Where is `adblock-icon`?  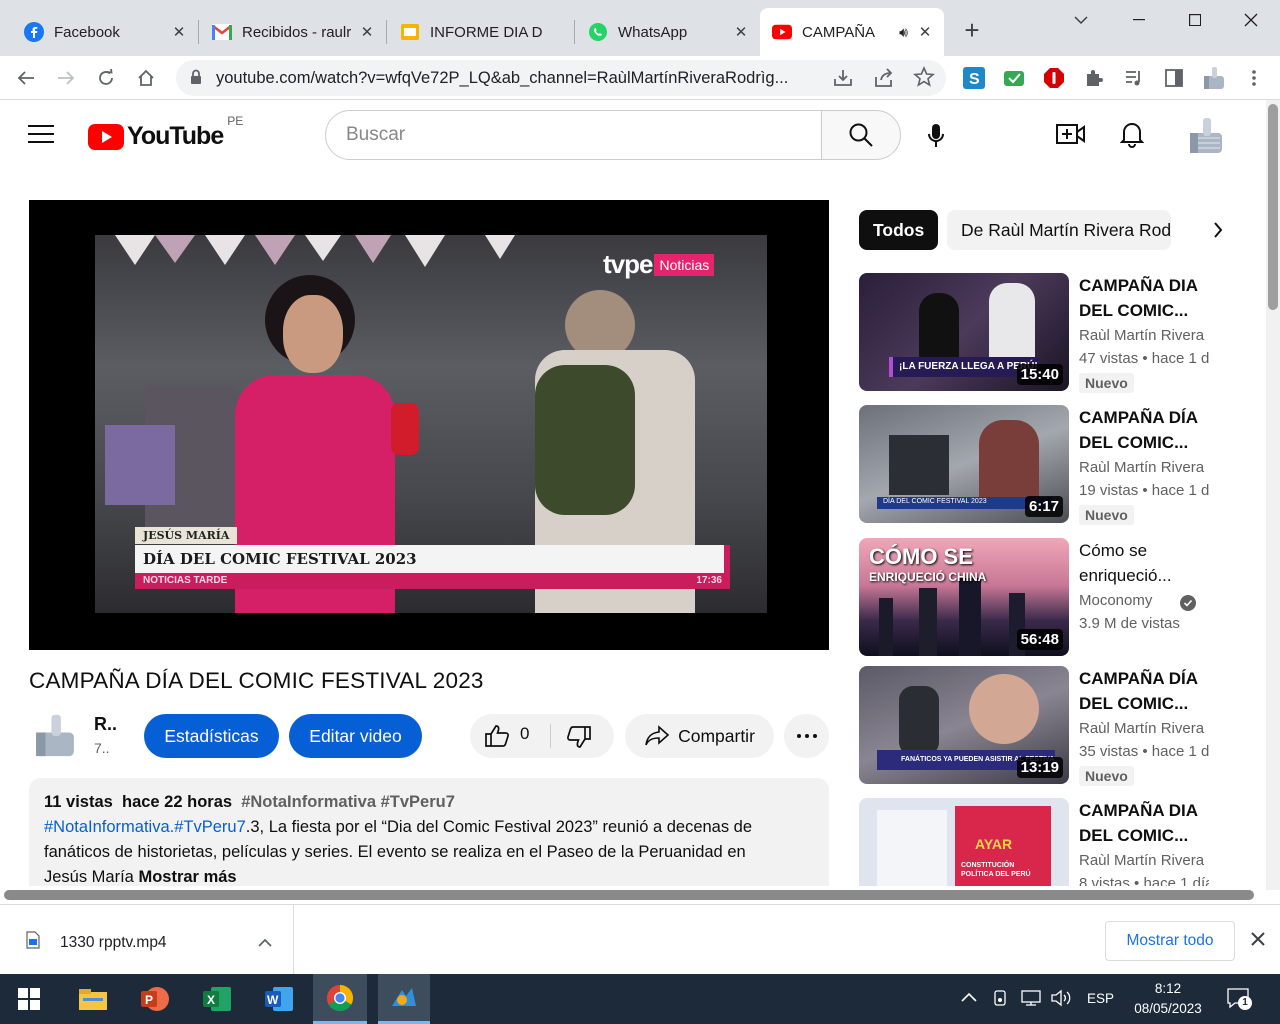 adblock-icon is located at coordinates (1054, 78).